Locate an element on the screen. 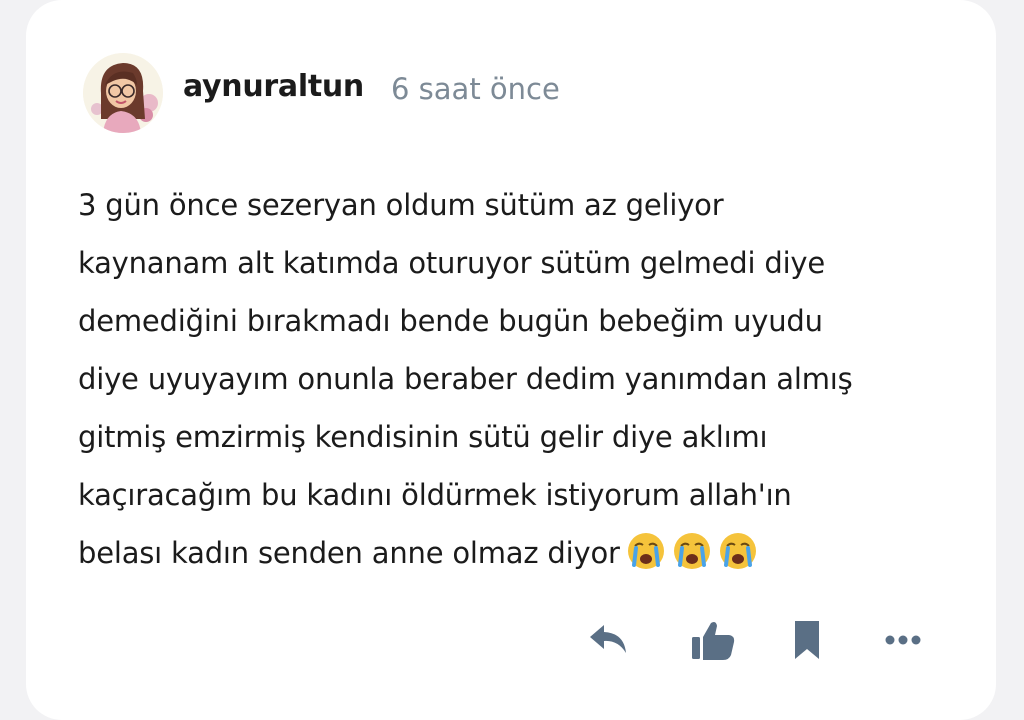 This screenshot has width=1024, height=720. thumbs-up-icon is located at coordinates (713, 641).